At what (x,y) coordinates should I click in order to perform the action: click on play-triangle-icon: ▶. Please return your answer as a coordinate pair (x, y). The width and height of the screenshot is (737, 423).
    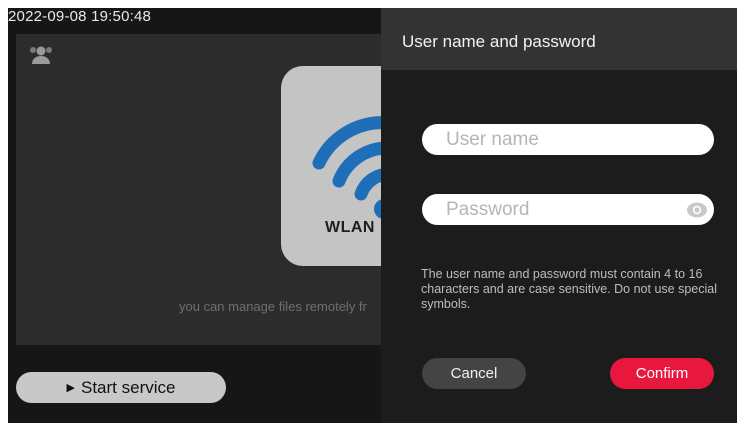
    Looking at the image, I should click on (70, 388).